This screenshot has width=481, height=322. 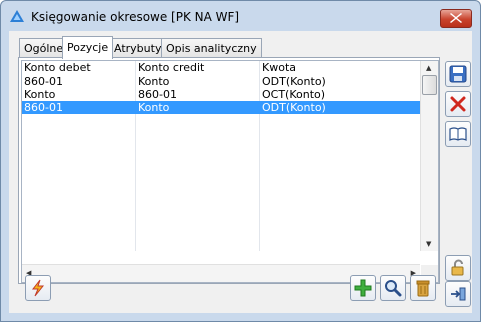 I want to click on cell-konto-debet: Konto, so click(x=40, y=94).